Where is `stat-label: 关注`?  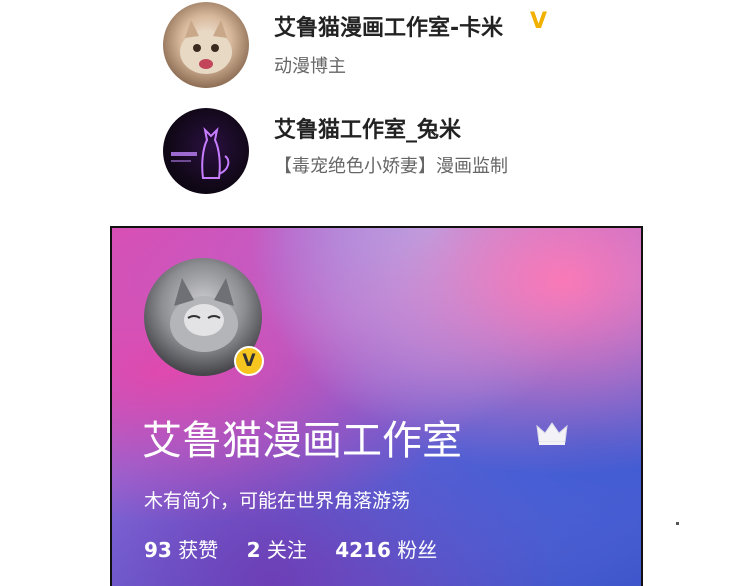
stat-label: 关注 is located at coordinates (286, 550).